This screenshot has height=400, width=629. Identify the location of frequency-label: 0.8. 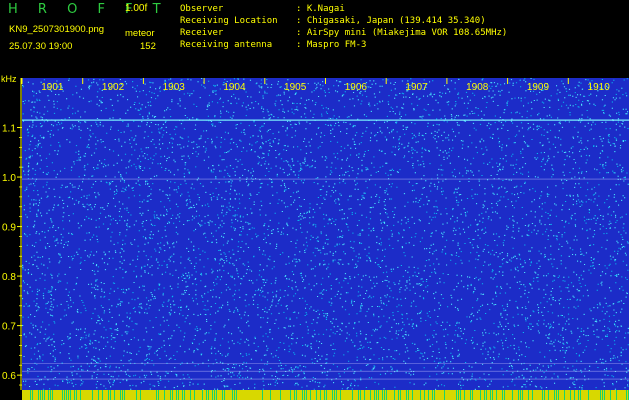
(9, 277).